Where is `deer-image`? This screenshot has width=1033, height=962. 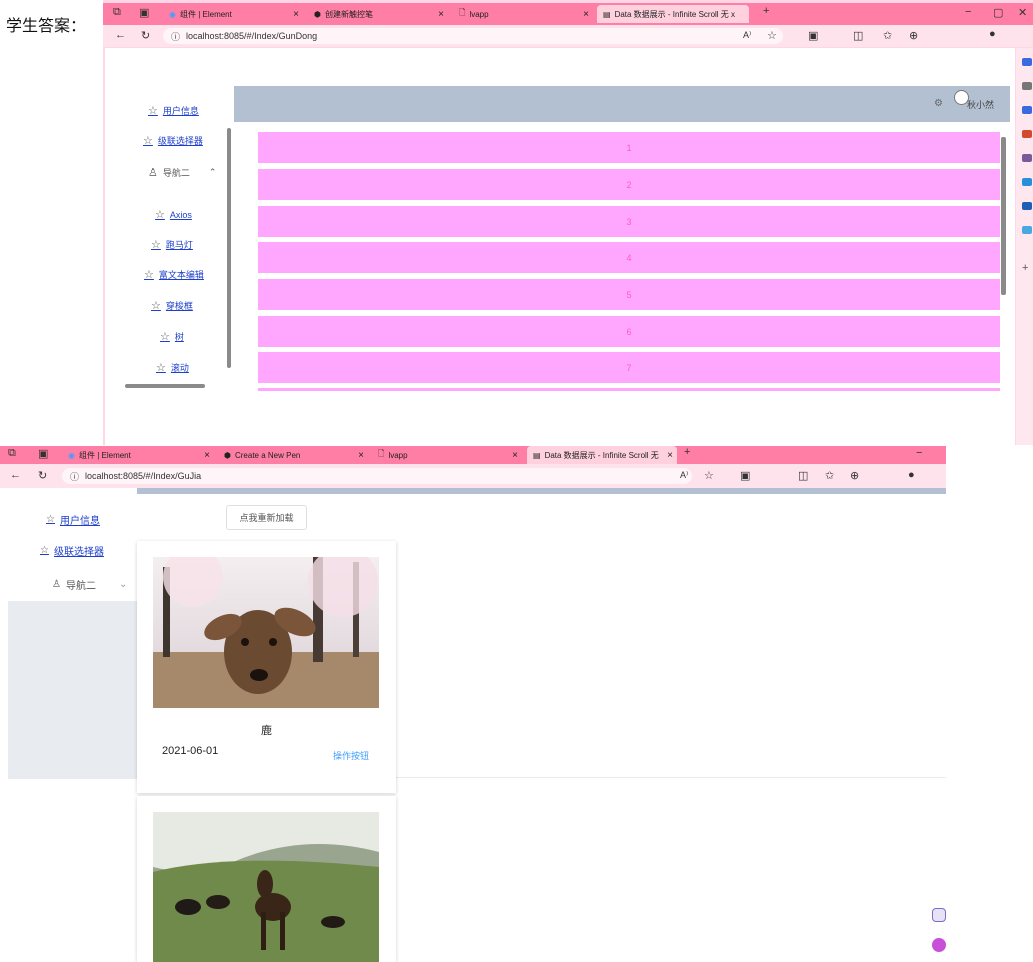
deer-image is located at coordinates (266, 632).